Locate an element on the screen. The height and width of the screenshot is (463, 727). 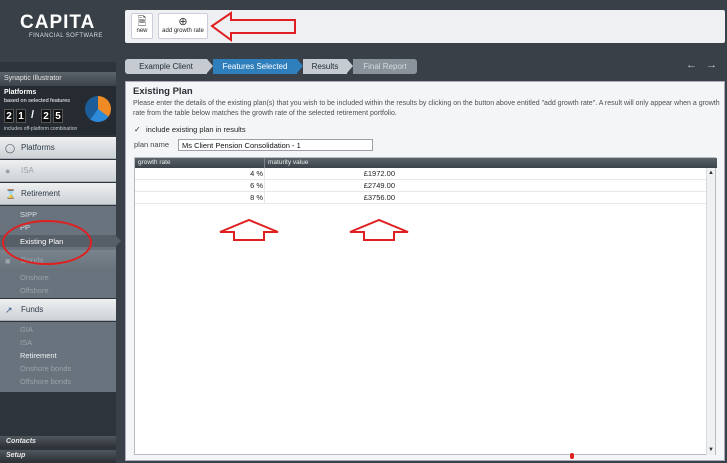
table-header: growth rate maturity value is located at coordinates (426, 163).